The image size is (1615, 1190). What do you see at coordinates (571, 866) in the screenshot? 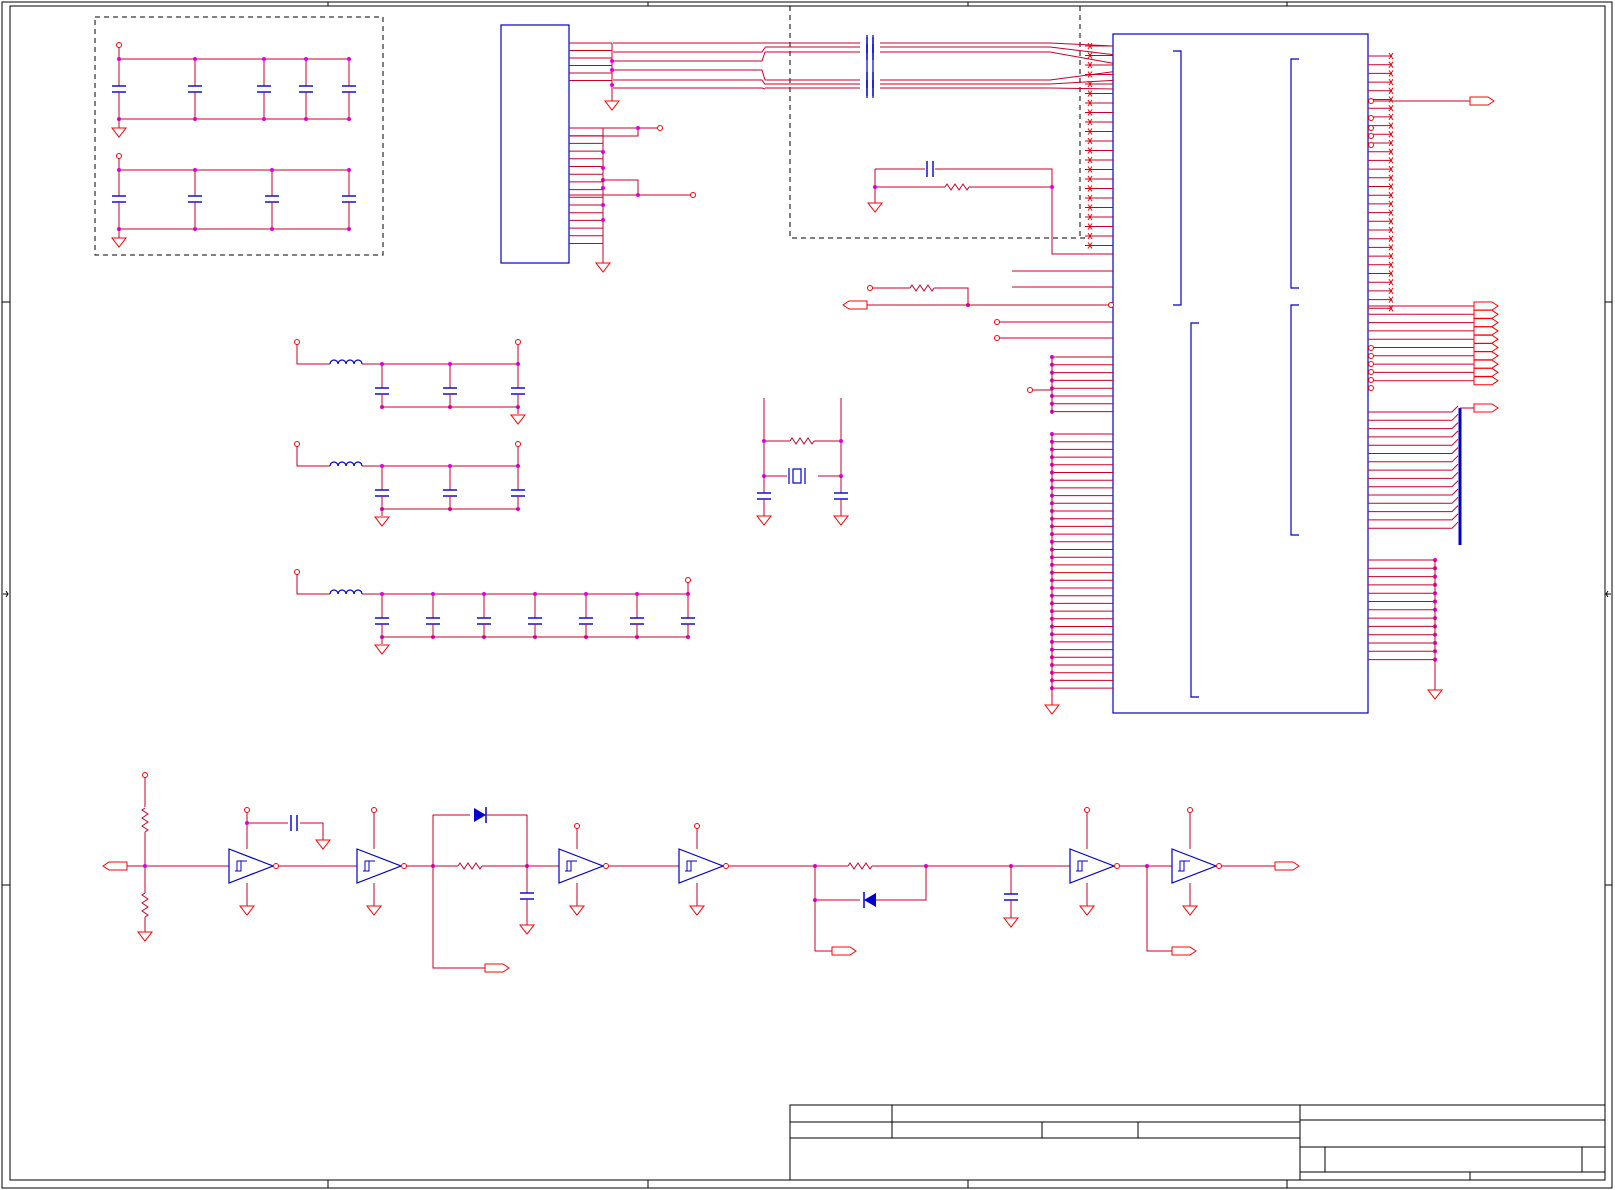
I see `hysteresis-mark` at bounding box center [571, 866].